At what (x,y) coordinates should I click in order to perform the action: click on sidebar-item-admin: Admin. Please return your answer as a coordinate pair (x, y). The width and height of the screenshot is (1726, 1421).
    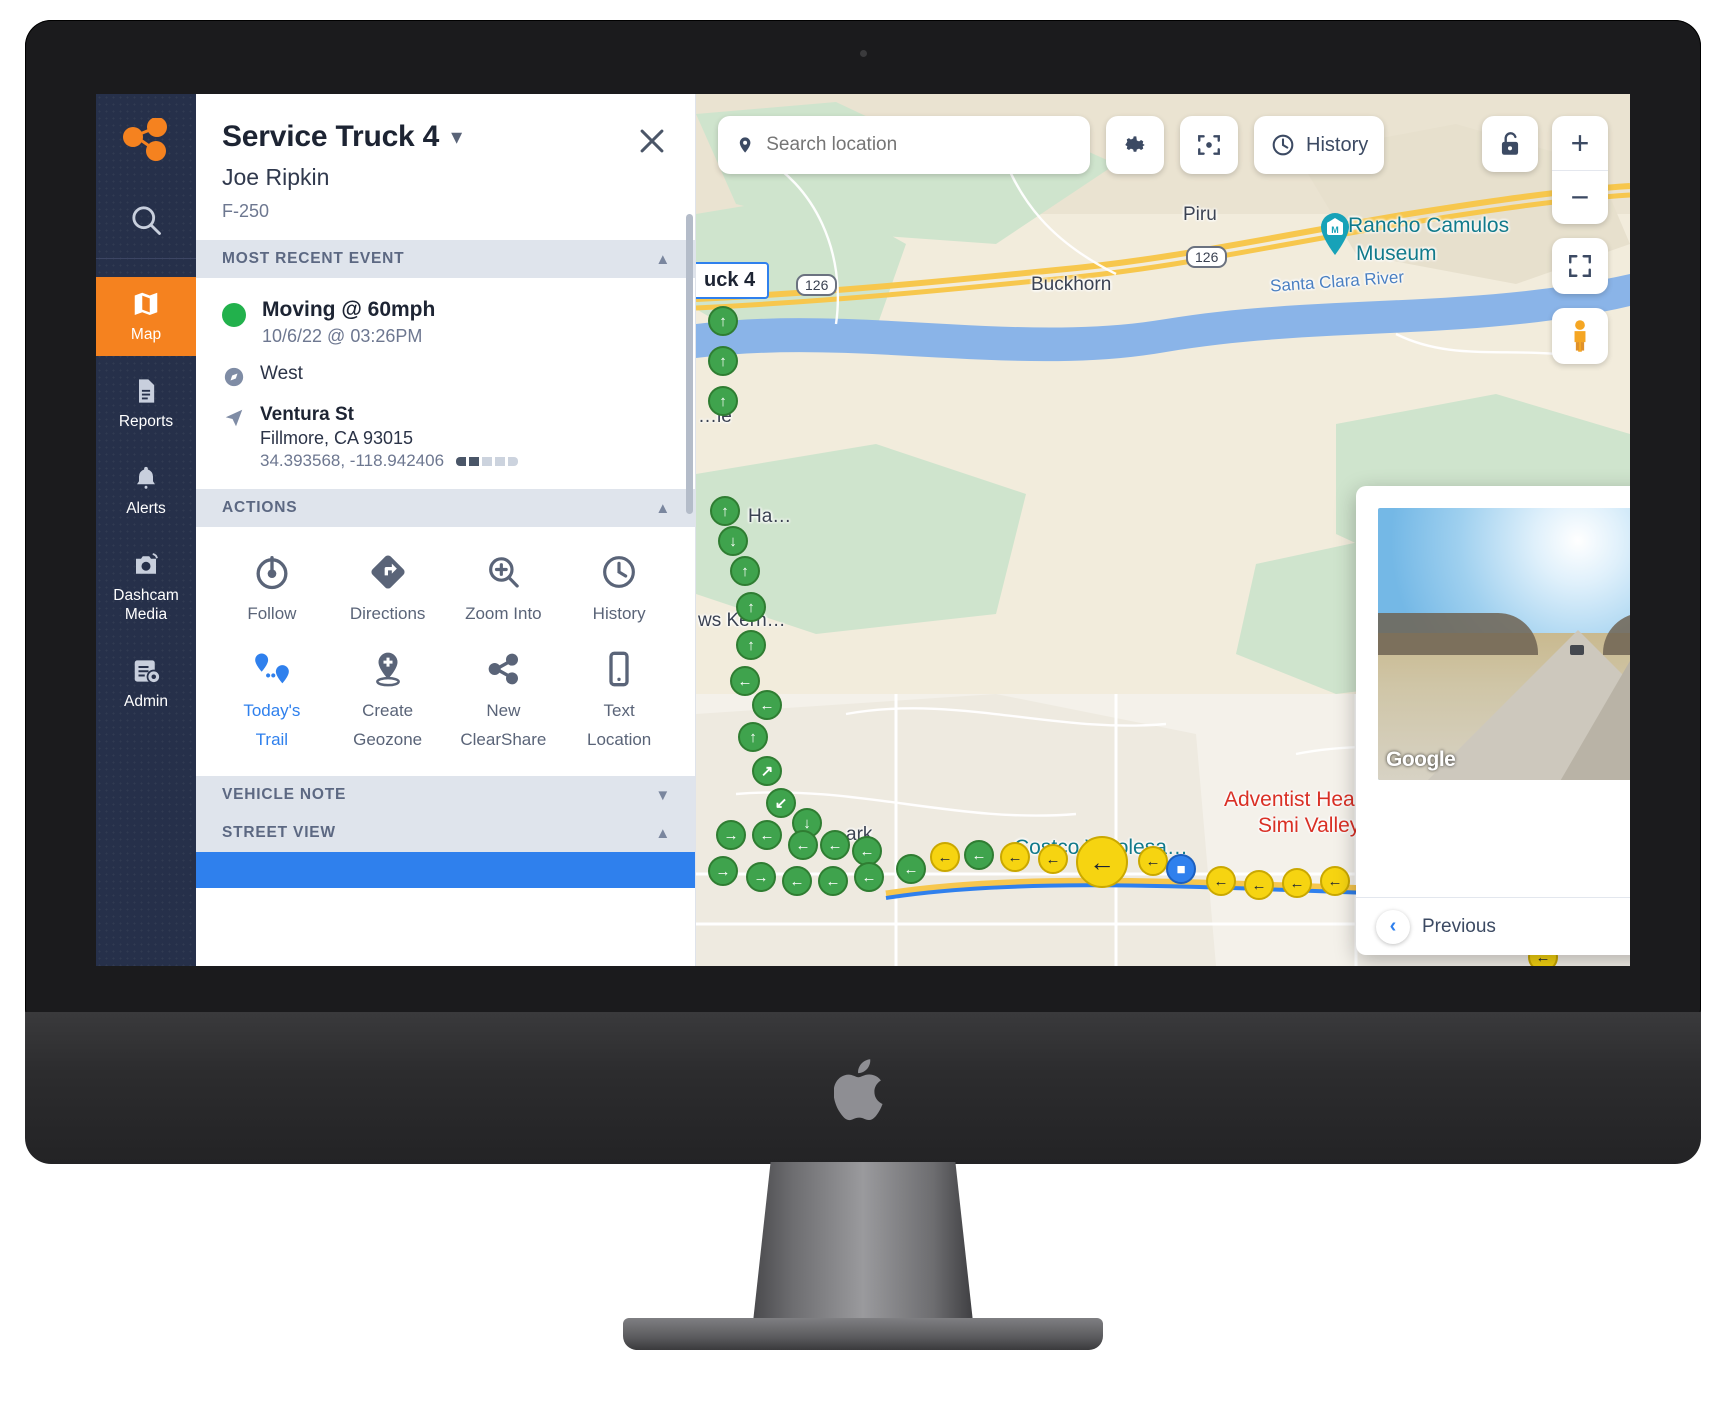
    Looking at the image, I should click on (146, 683).